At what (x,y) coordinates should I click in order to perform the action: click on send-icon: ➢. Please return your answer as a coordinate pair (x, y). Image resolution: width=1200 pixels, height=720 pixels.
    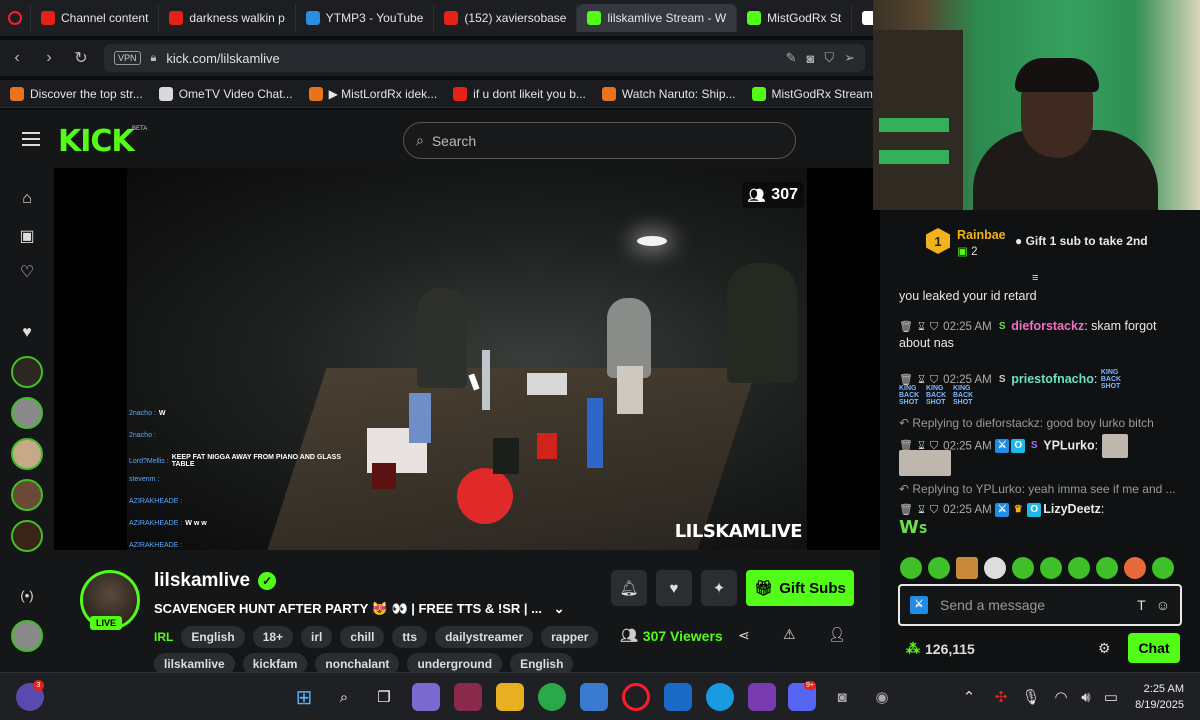
    Looking at the image, I should click on (849, 58).